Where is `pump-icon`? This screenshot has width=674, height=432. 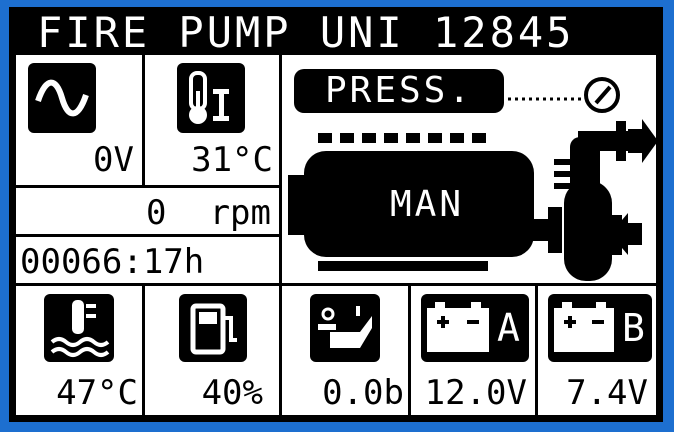 pump-icon is located at coordinates (588, 200).